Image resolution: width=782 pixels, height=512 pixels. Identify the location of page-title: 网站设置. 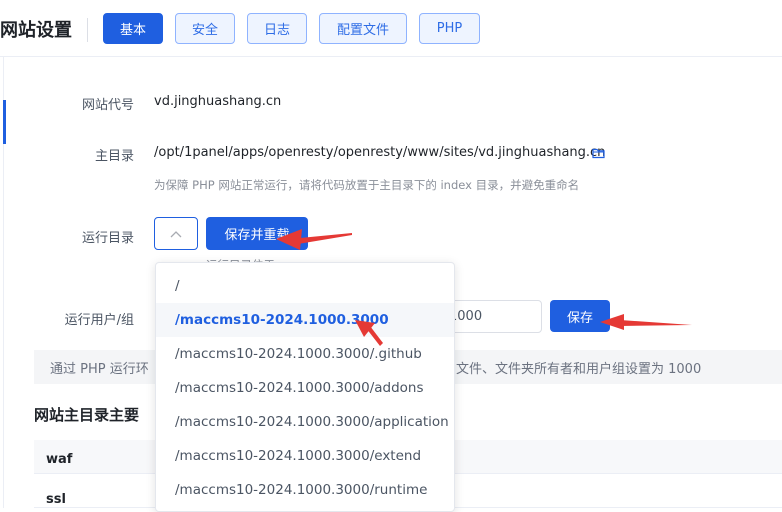
(36, 30).